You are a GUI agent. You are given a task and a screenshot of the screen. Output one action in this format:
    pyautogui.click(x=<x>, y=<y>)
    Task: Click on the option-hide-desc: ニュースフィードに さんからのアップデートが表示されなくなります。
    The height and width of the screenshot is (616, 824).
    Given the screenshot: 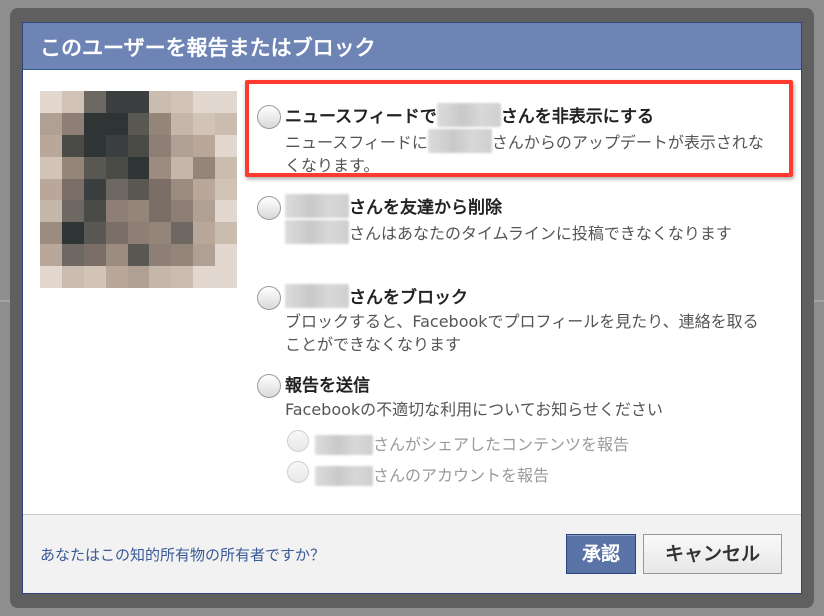 What is the action you would take?
    pyautogui.click(x=527, y=153)
    